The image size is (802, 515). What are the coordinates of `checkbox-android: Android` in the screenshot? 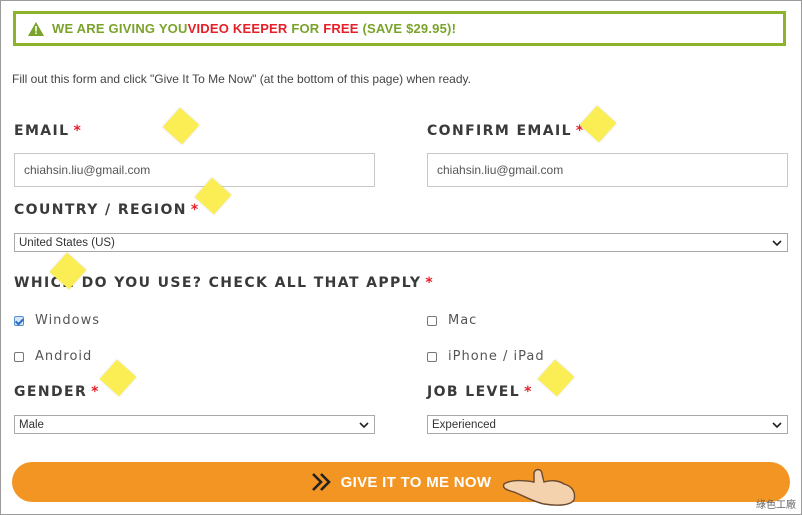 It's located at (53, 356).